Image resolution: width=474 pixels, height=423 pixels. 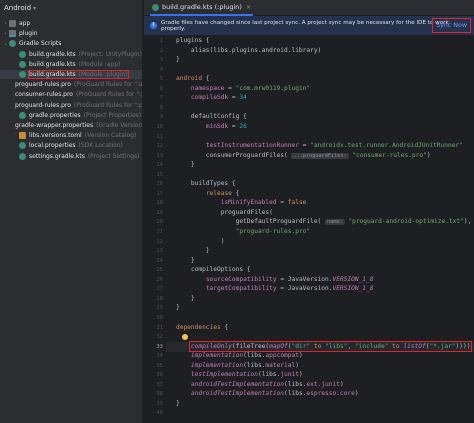 What do you see at coordinates (34, 8) in the screenshot?
I see `chevron-down-icon: ▾` at bounding box center [34, 8].